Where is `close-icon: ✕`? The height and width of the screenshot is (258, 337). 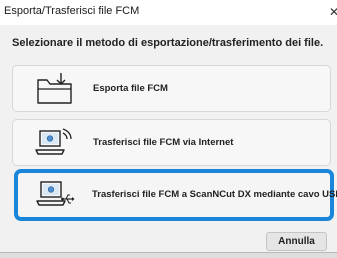 close-icon: ✕ is located at coordinates (333, 12).